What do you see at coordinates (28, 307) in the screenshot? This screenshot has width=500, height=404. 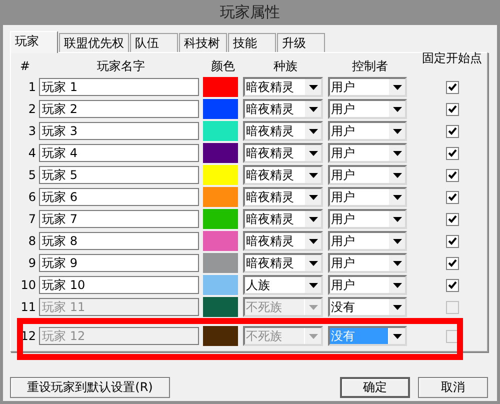 I see `row-number: 11` at bounding box center [28, 307].